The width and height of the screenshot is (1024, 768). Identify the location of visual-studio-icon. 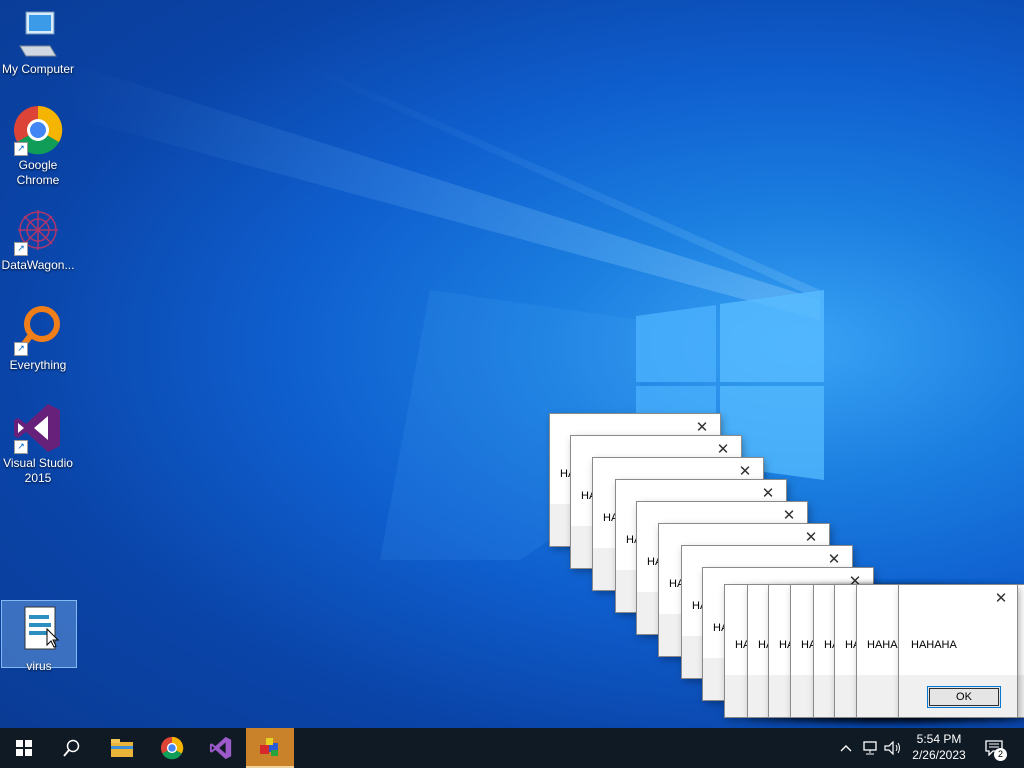
(220, 748).